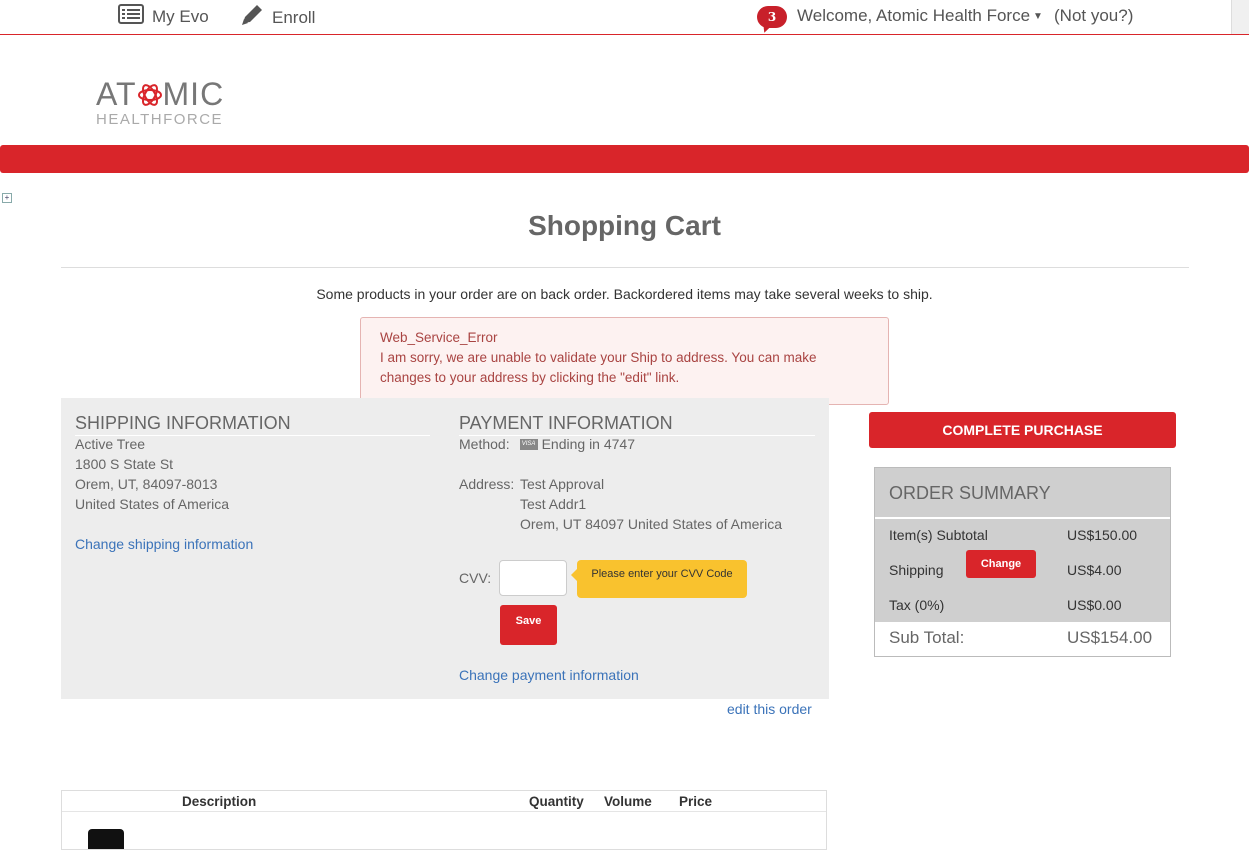 The width and height of the screenshot is (1249, 850). What do you see at coordinates (444, 820) in the screenshot?
I see `products-table: Description Quantity Volume Price` at bounding box center [444, 820].